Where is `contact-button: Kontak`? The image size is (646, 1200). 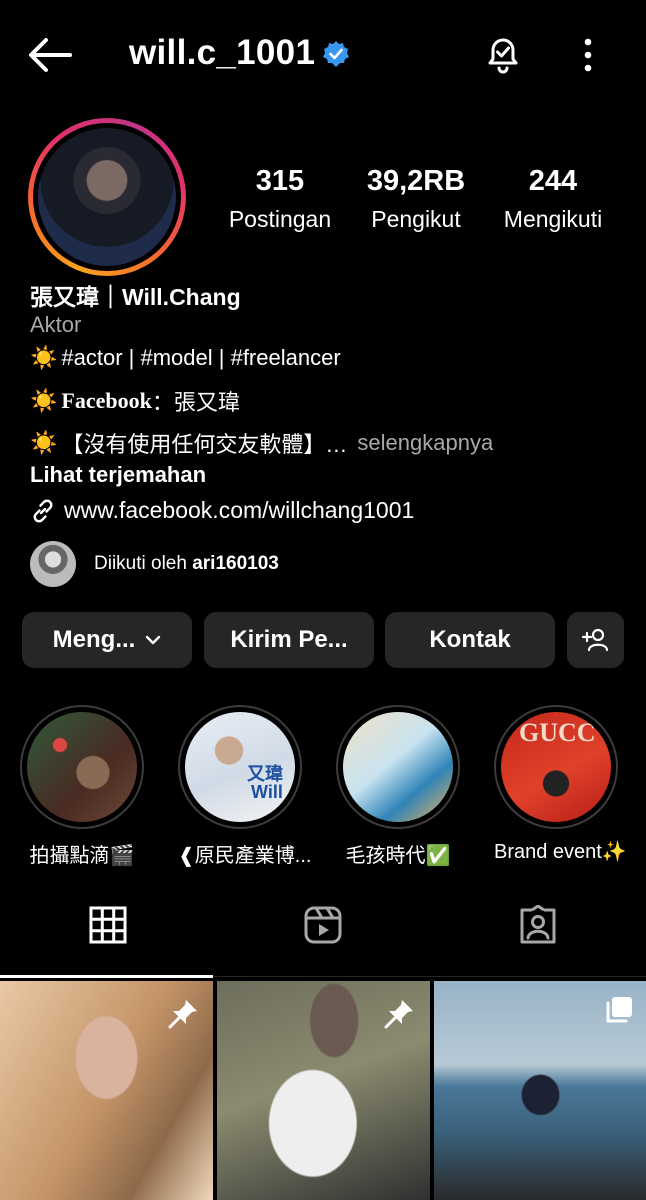
contact-button: Kontak is located at coordinates (470, 640).